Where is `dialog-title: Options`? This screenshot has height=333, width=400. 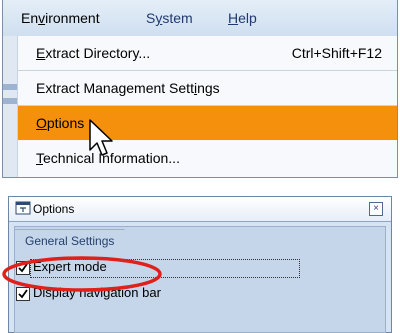
dialog-title: Options is located at coordinates (54, 209).